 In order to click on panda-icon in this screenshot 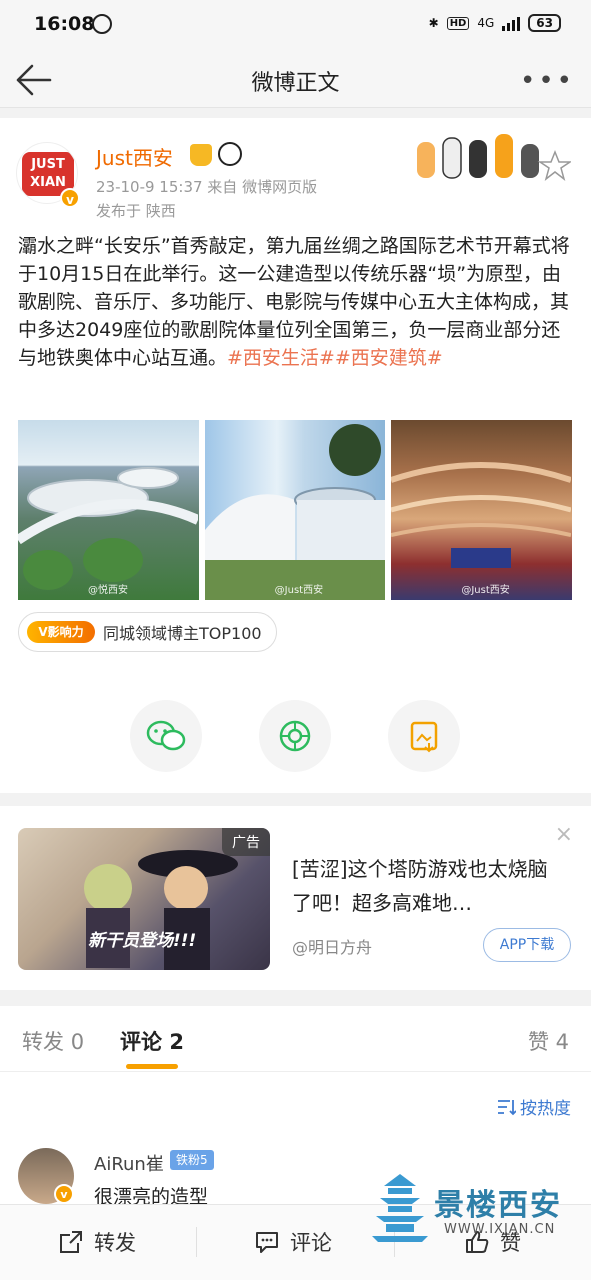, I will do `click(230, 154)`.